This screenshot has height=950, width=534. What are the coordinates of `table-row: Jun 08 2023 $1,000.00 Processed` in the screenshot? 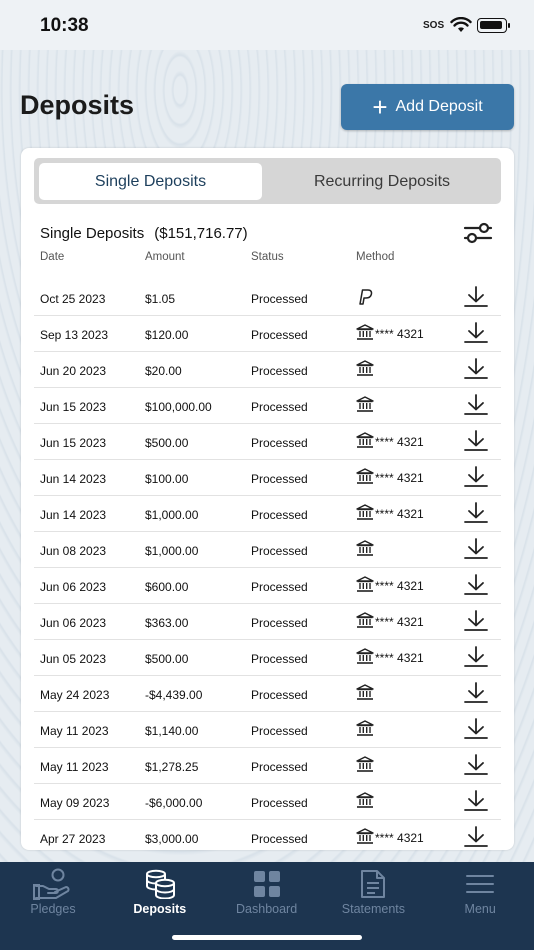 It's located at (267, 550).